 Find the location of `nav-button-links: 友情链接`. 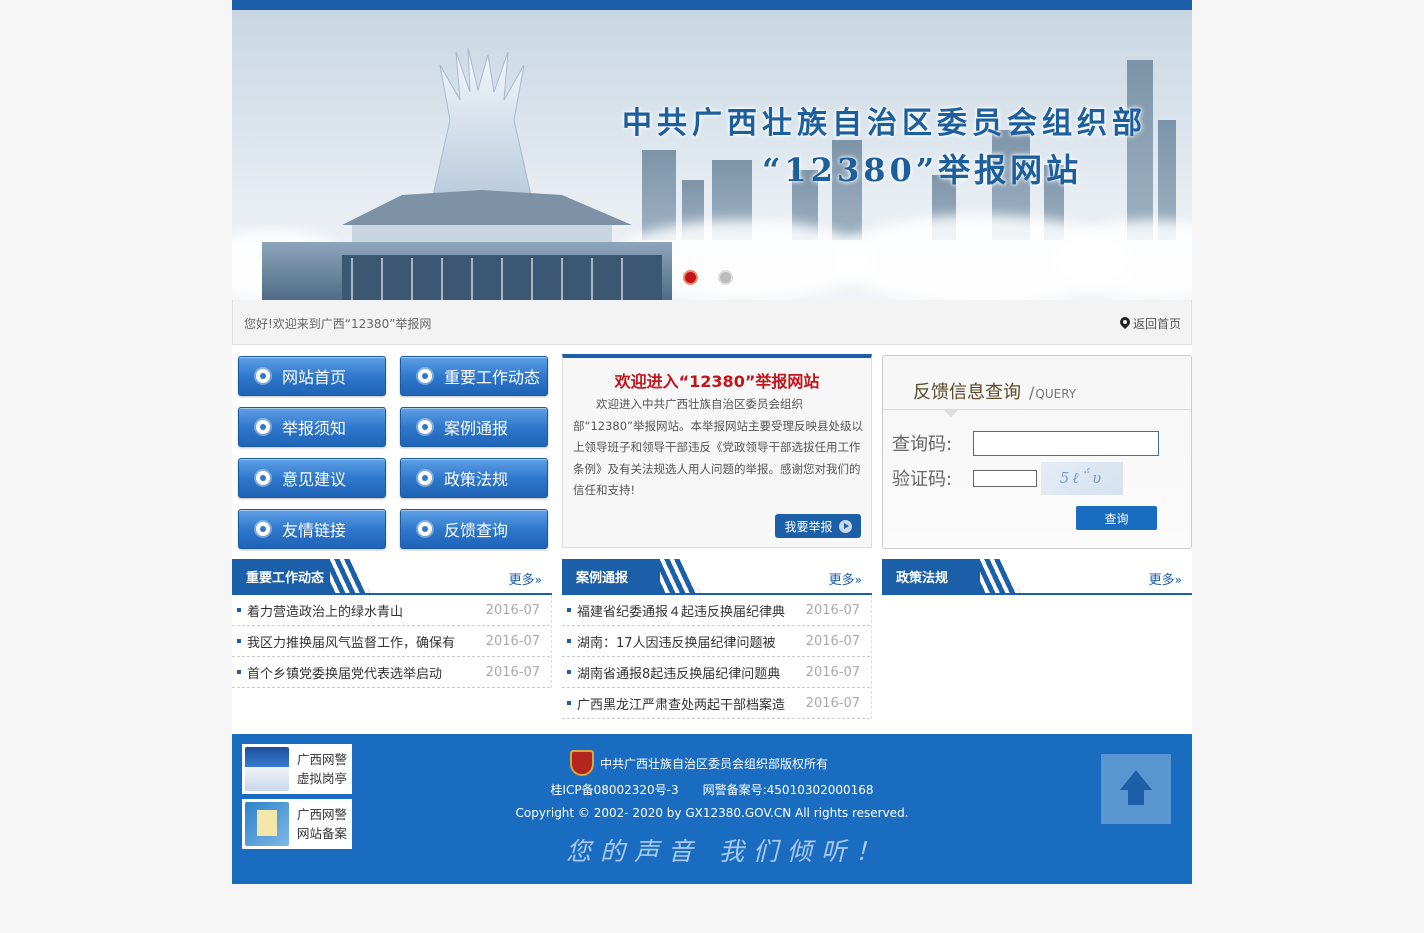

nav-button-links: 友情链接 is located at coordinates (312, 529).